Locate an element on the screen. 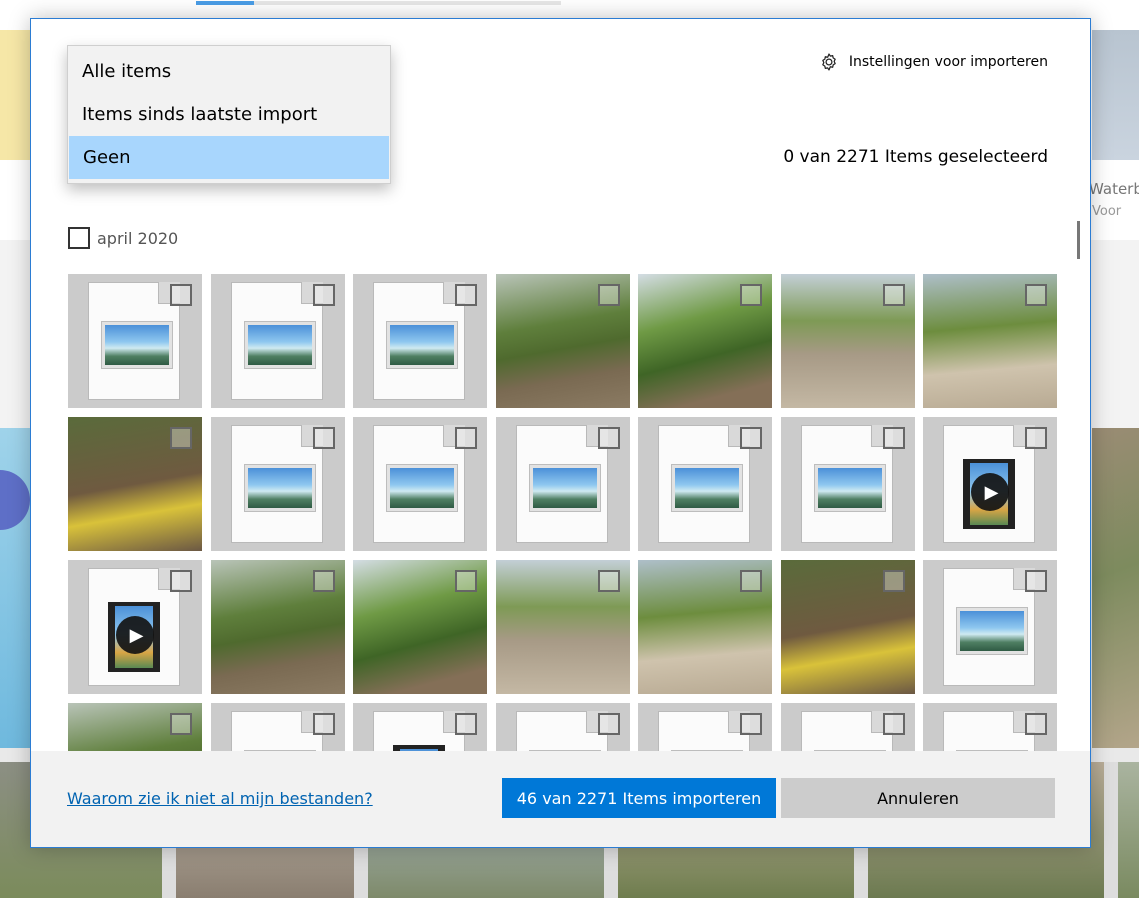 Image resolution: width=1139 pixels, height=898 pixels. group-checkbox is located at coordinates (79, 238).